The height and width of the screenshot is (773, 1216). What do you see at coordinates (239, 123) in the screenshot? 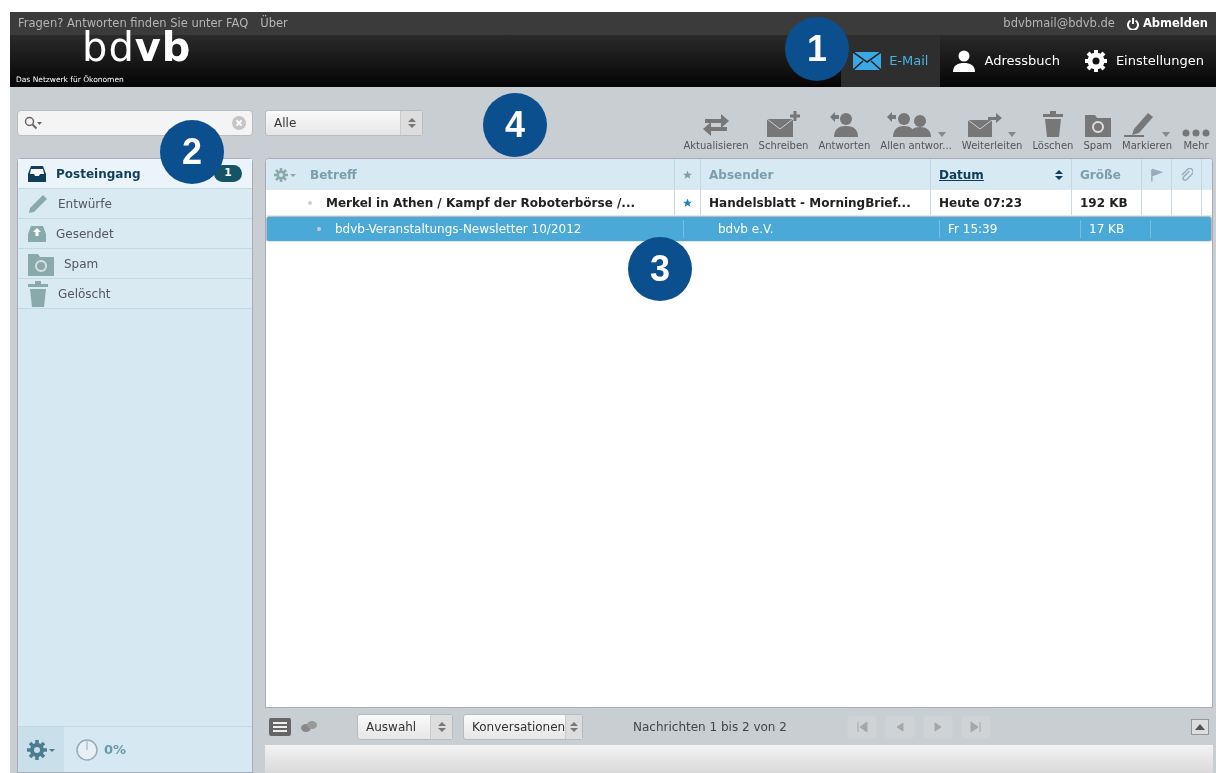
I see `clear-icon` at bounding box center [239, 123].